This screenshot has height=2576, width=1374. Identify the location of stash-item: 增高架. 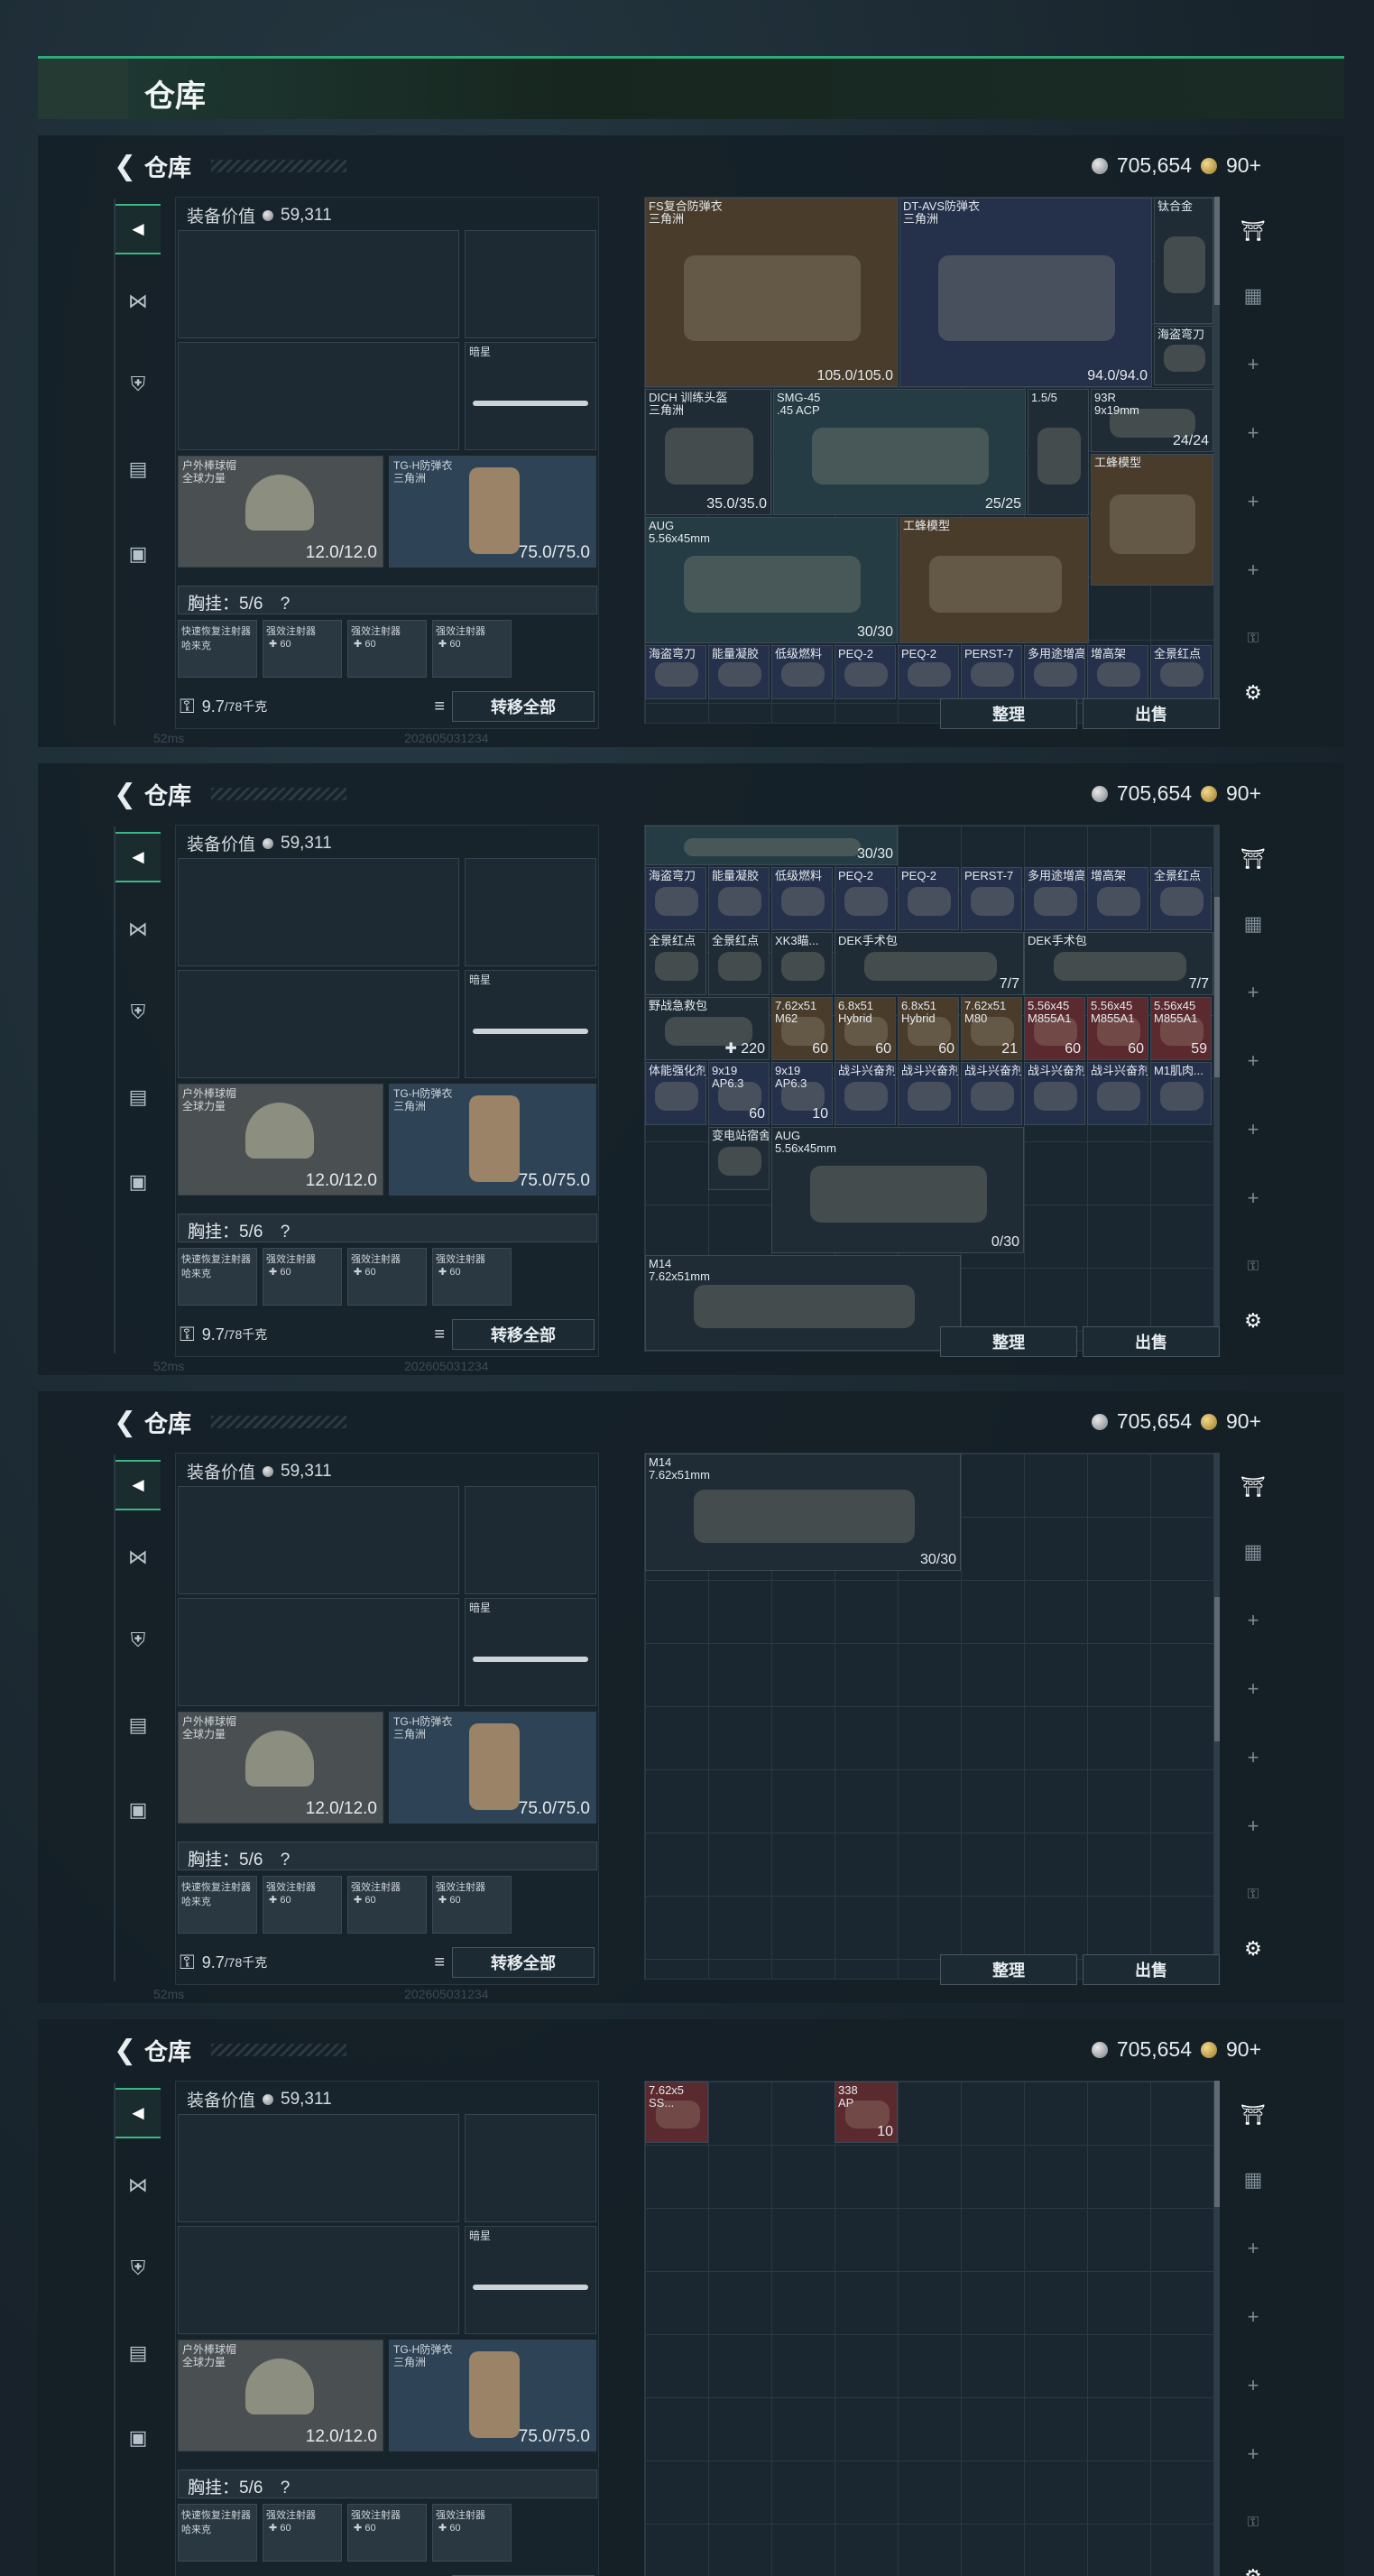
(1117, 898).